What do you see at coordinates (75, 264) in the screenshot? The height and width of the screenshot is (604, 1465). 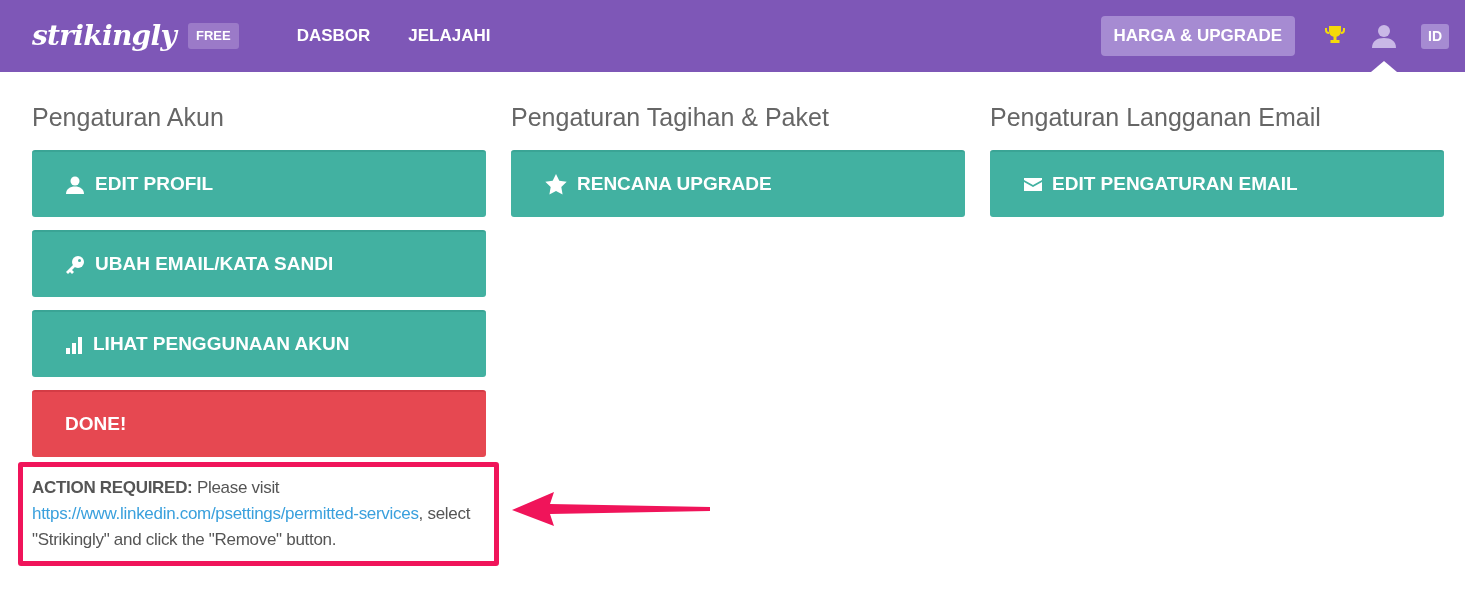 I see `key-icon` at bounding box center [75, 264].